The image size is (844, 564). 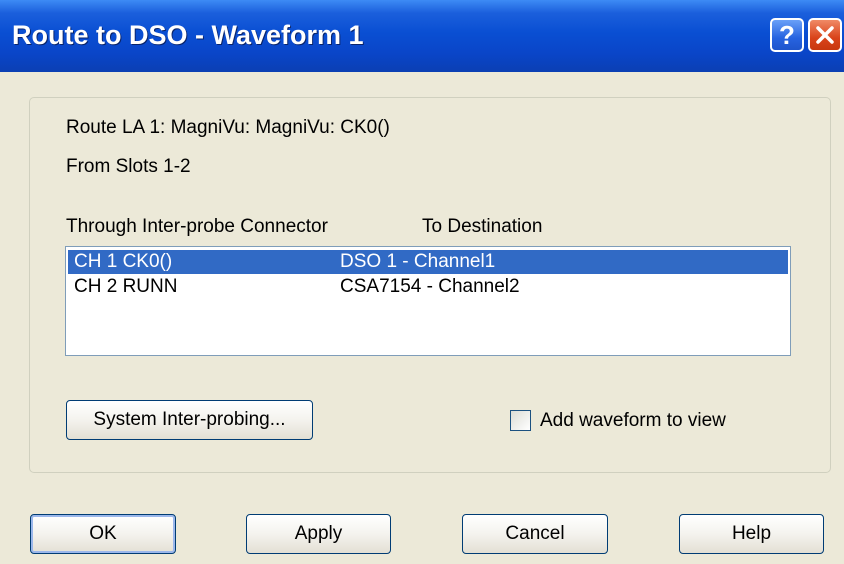 What do you see at coordinates (418, 261) in the screenshot?
I see `list-item-destination: DSO 1 - Channel1` at bounding box center [418, 261].